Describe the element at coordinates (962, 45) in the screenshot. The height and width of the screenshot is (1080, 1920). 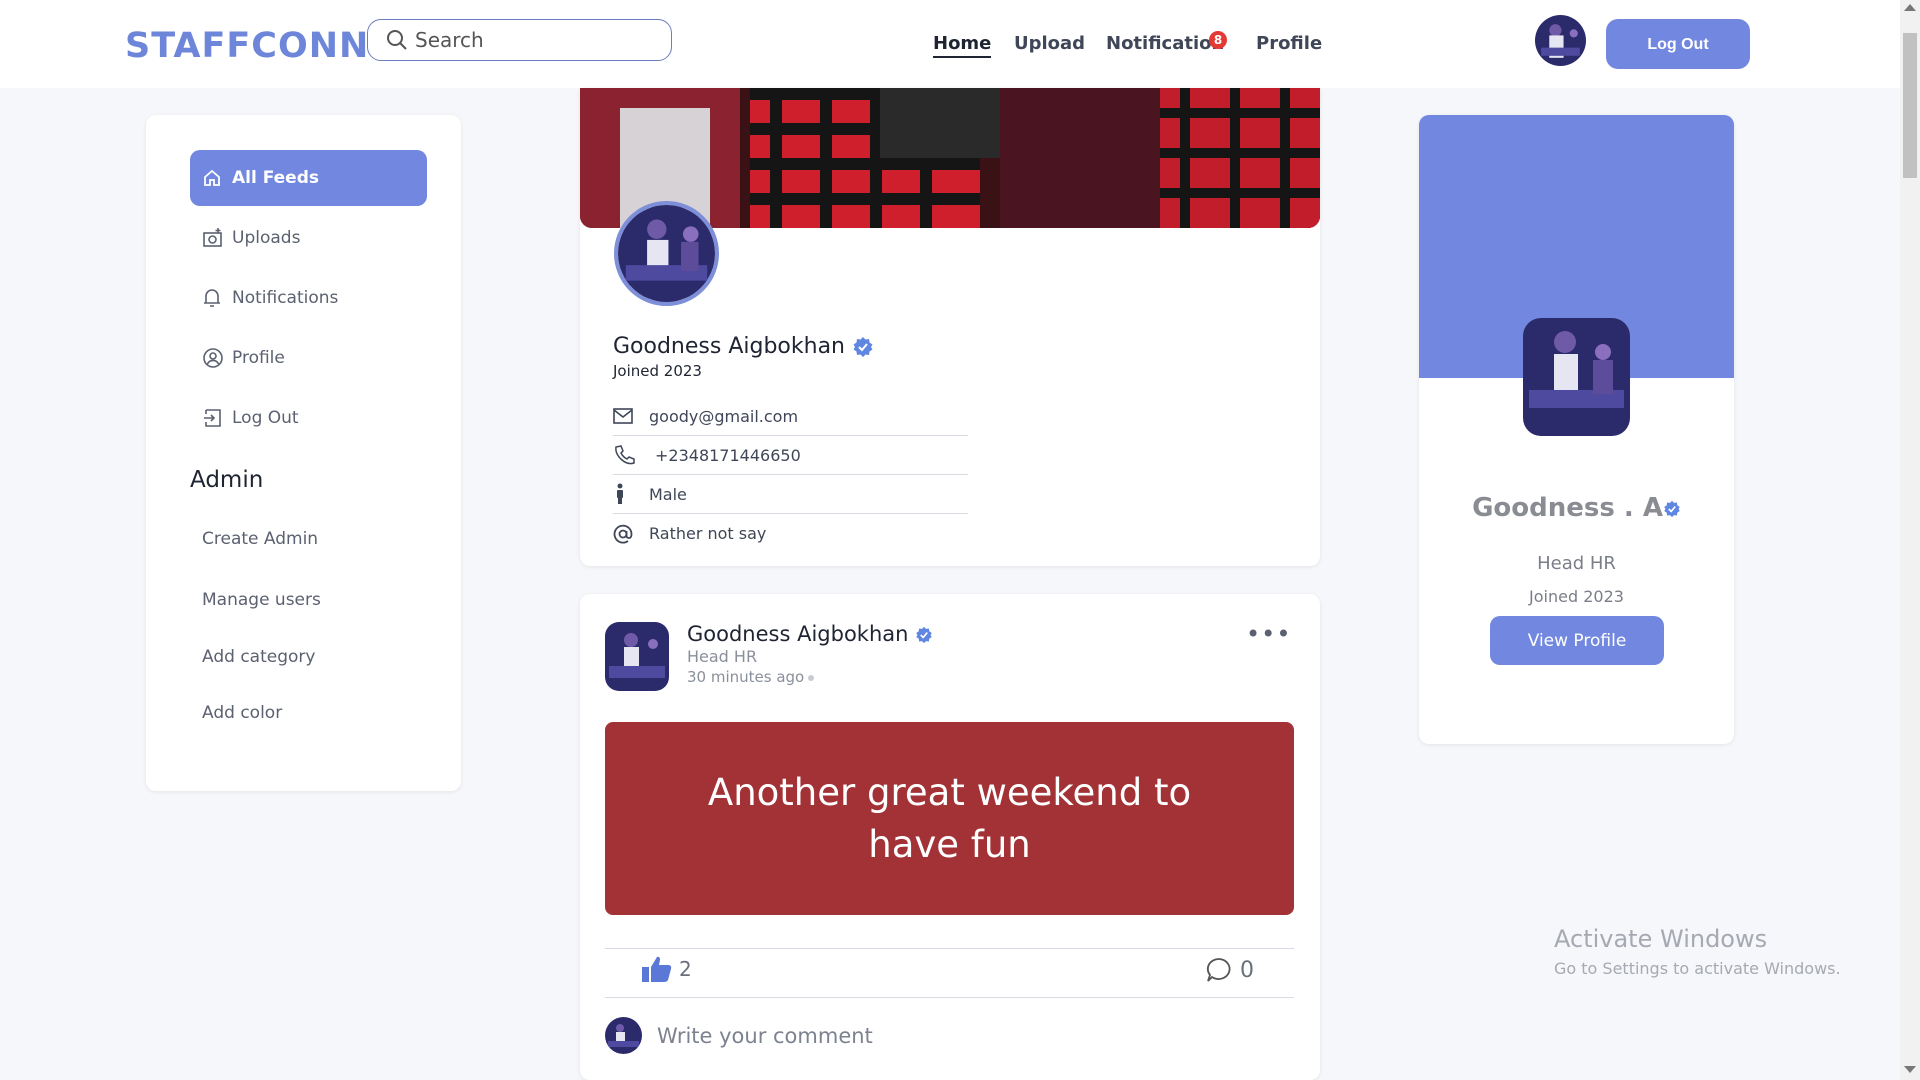
I see `nav-home: Home` at that location.